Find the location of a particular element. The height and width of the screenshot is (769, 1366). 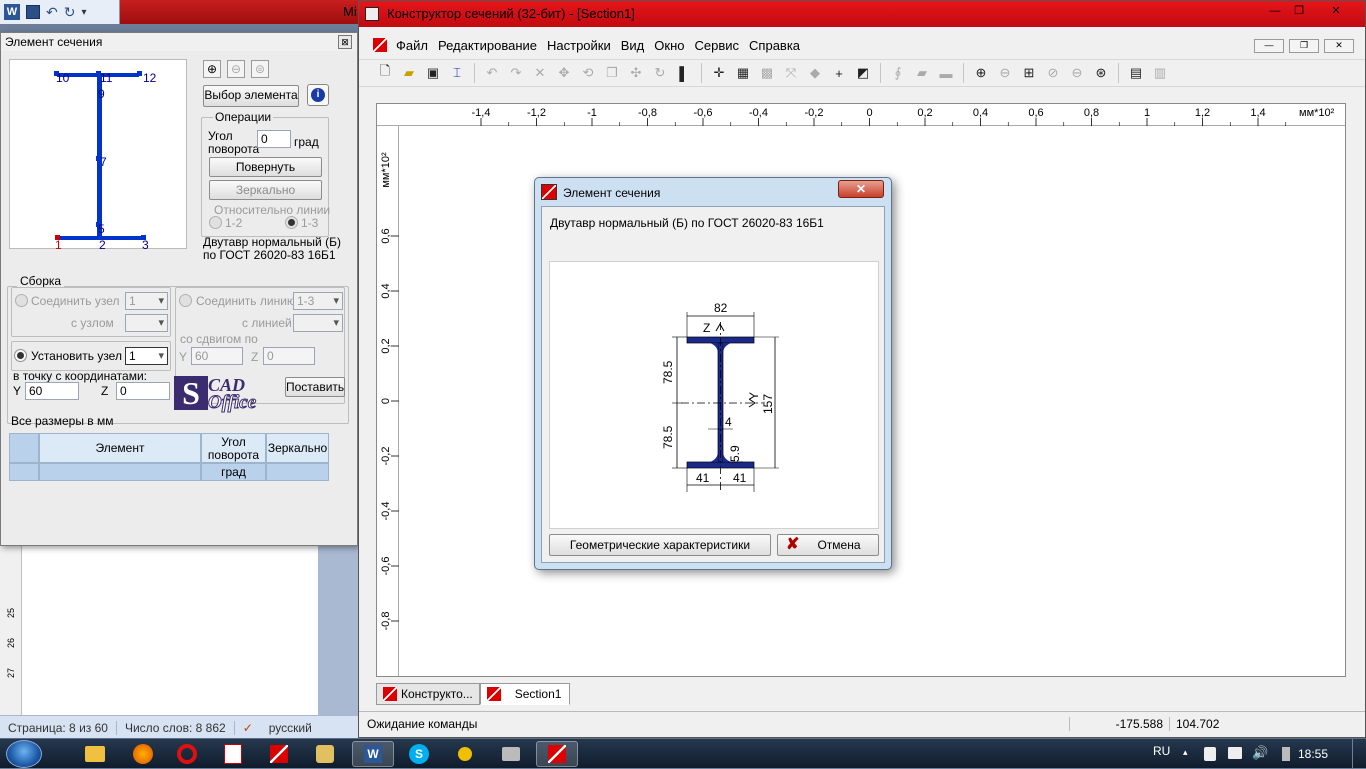

info-button: i is located at coordinates (318, 95).